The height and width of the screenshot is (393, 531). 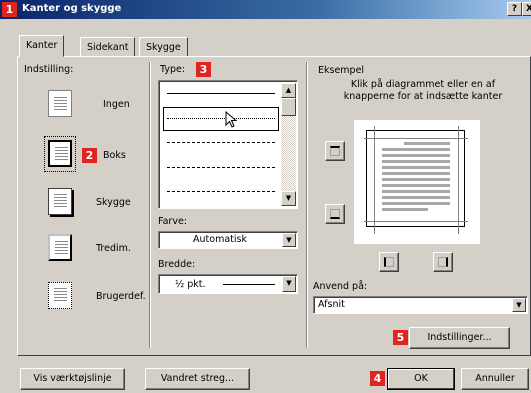 I want to click on tab-shading-label: Skygge, so click(x=163, y=47).